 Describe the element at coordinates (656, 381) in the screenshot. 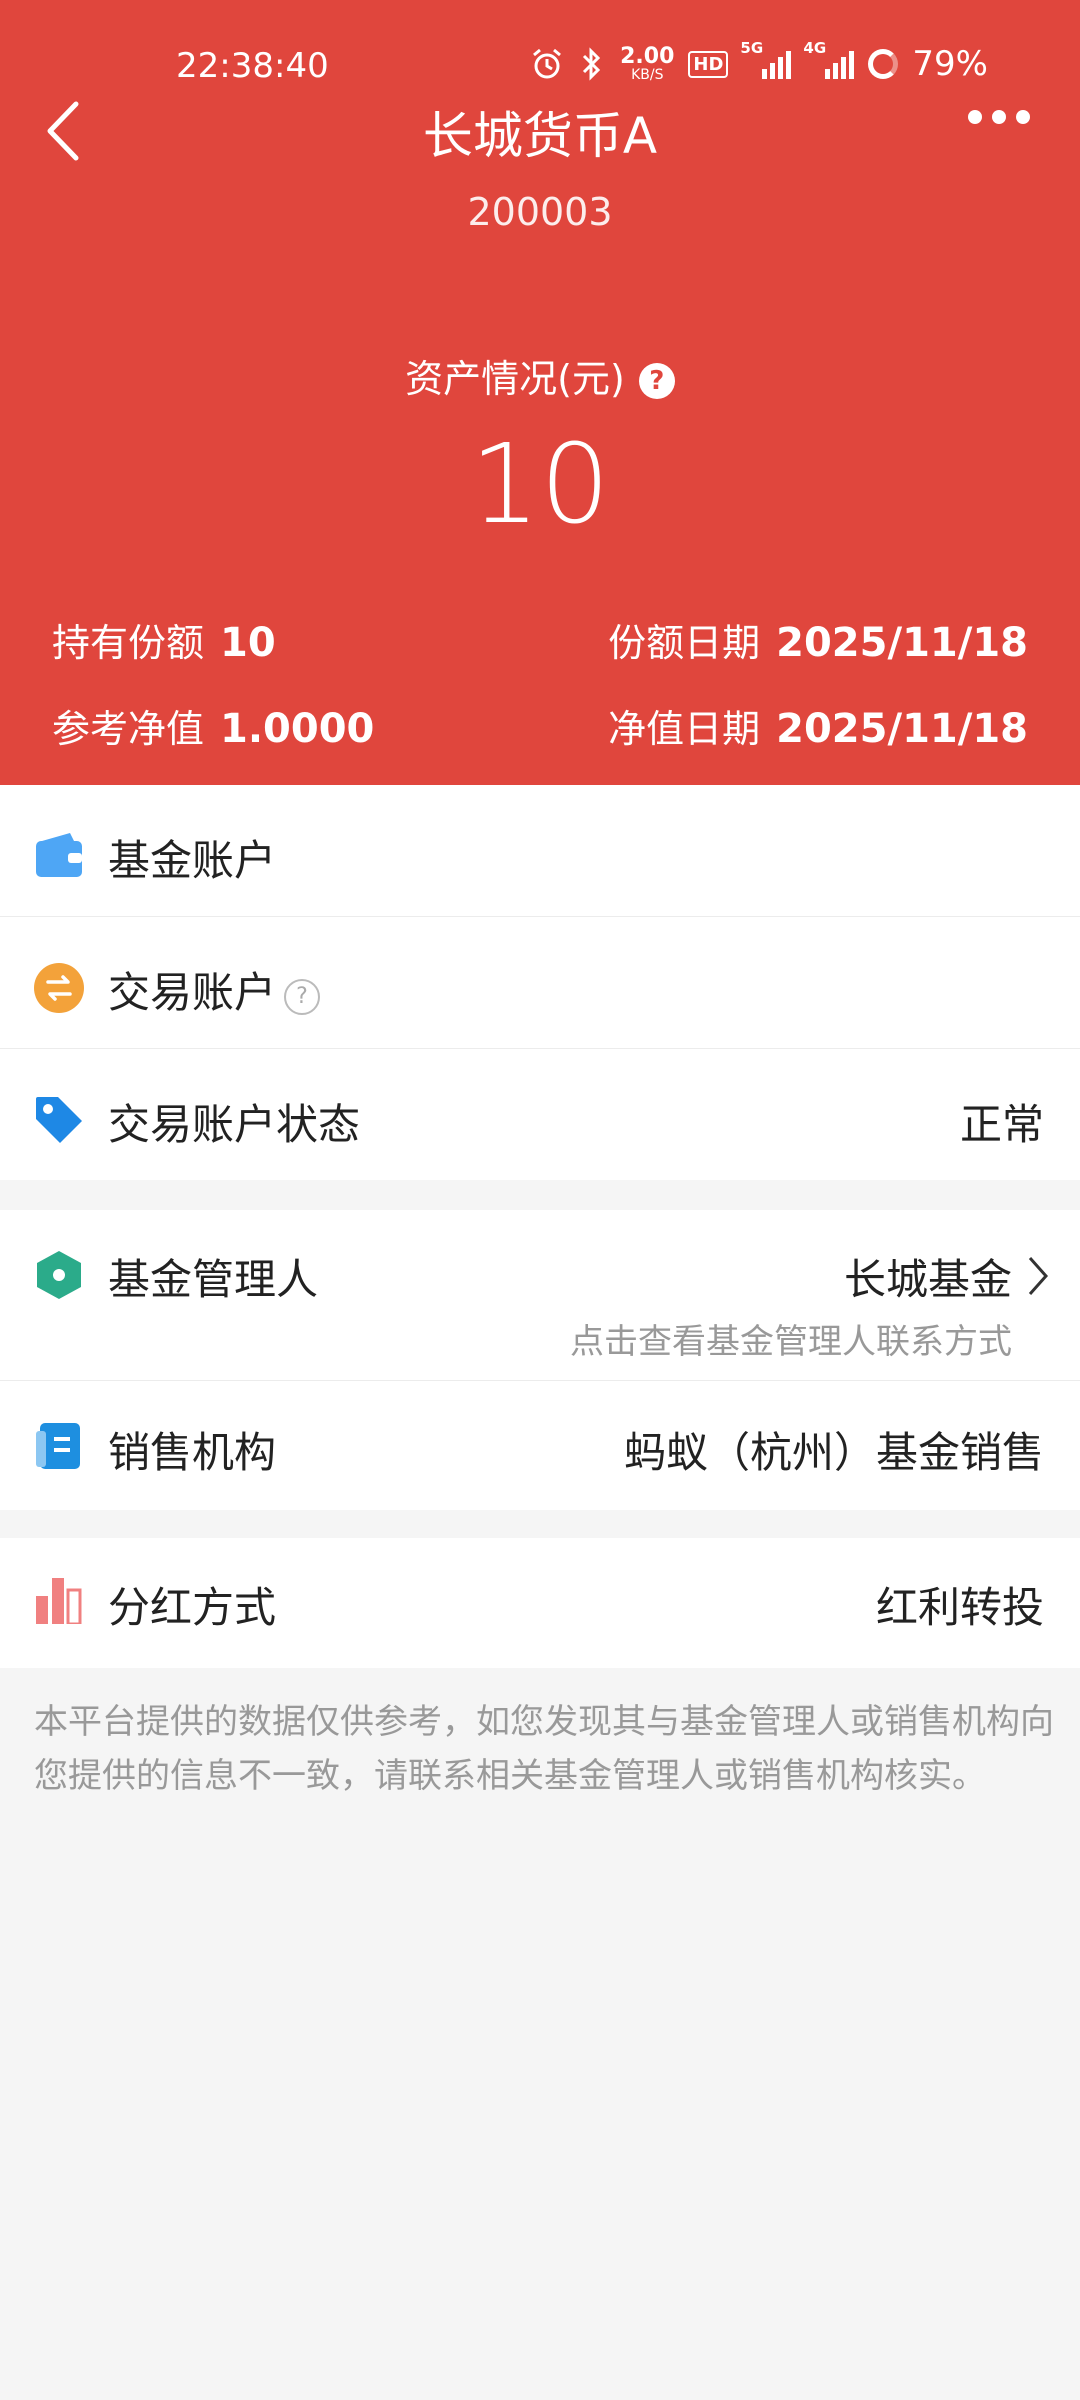

I see `help-icon: ?` at that location.